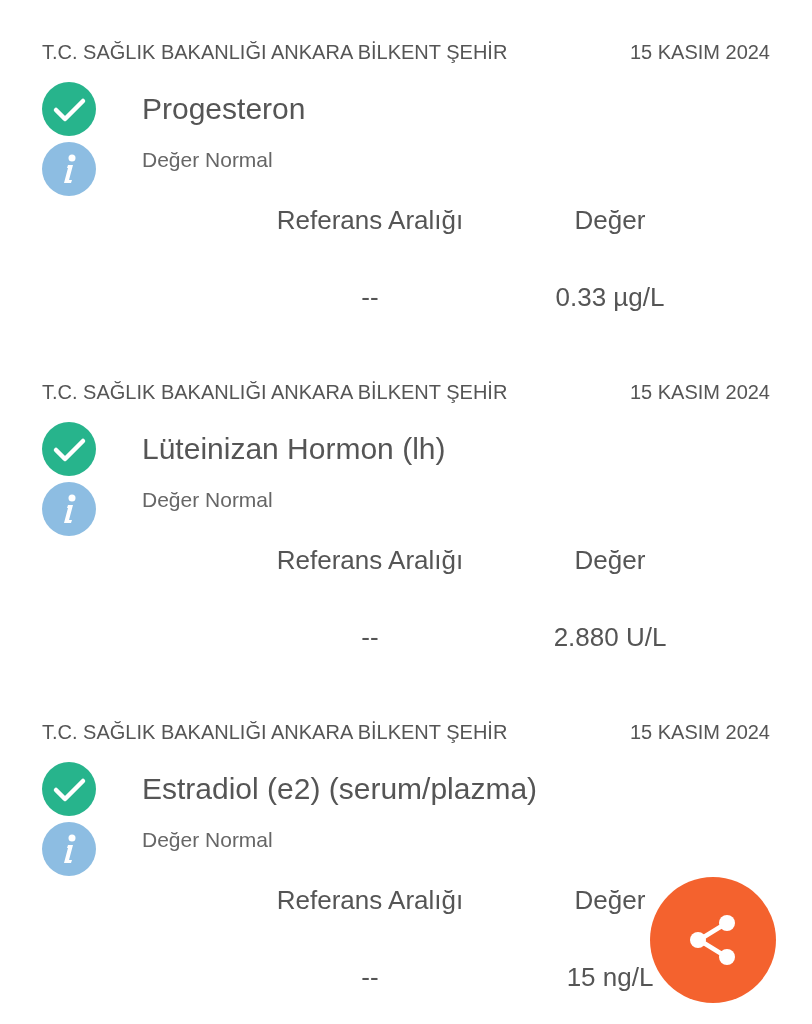 The height and width of the screenshot is (1024, 812). I want to click on test-name: Estradiol (e2) (serum/plazma), so click(340, 789).